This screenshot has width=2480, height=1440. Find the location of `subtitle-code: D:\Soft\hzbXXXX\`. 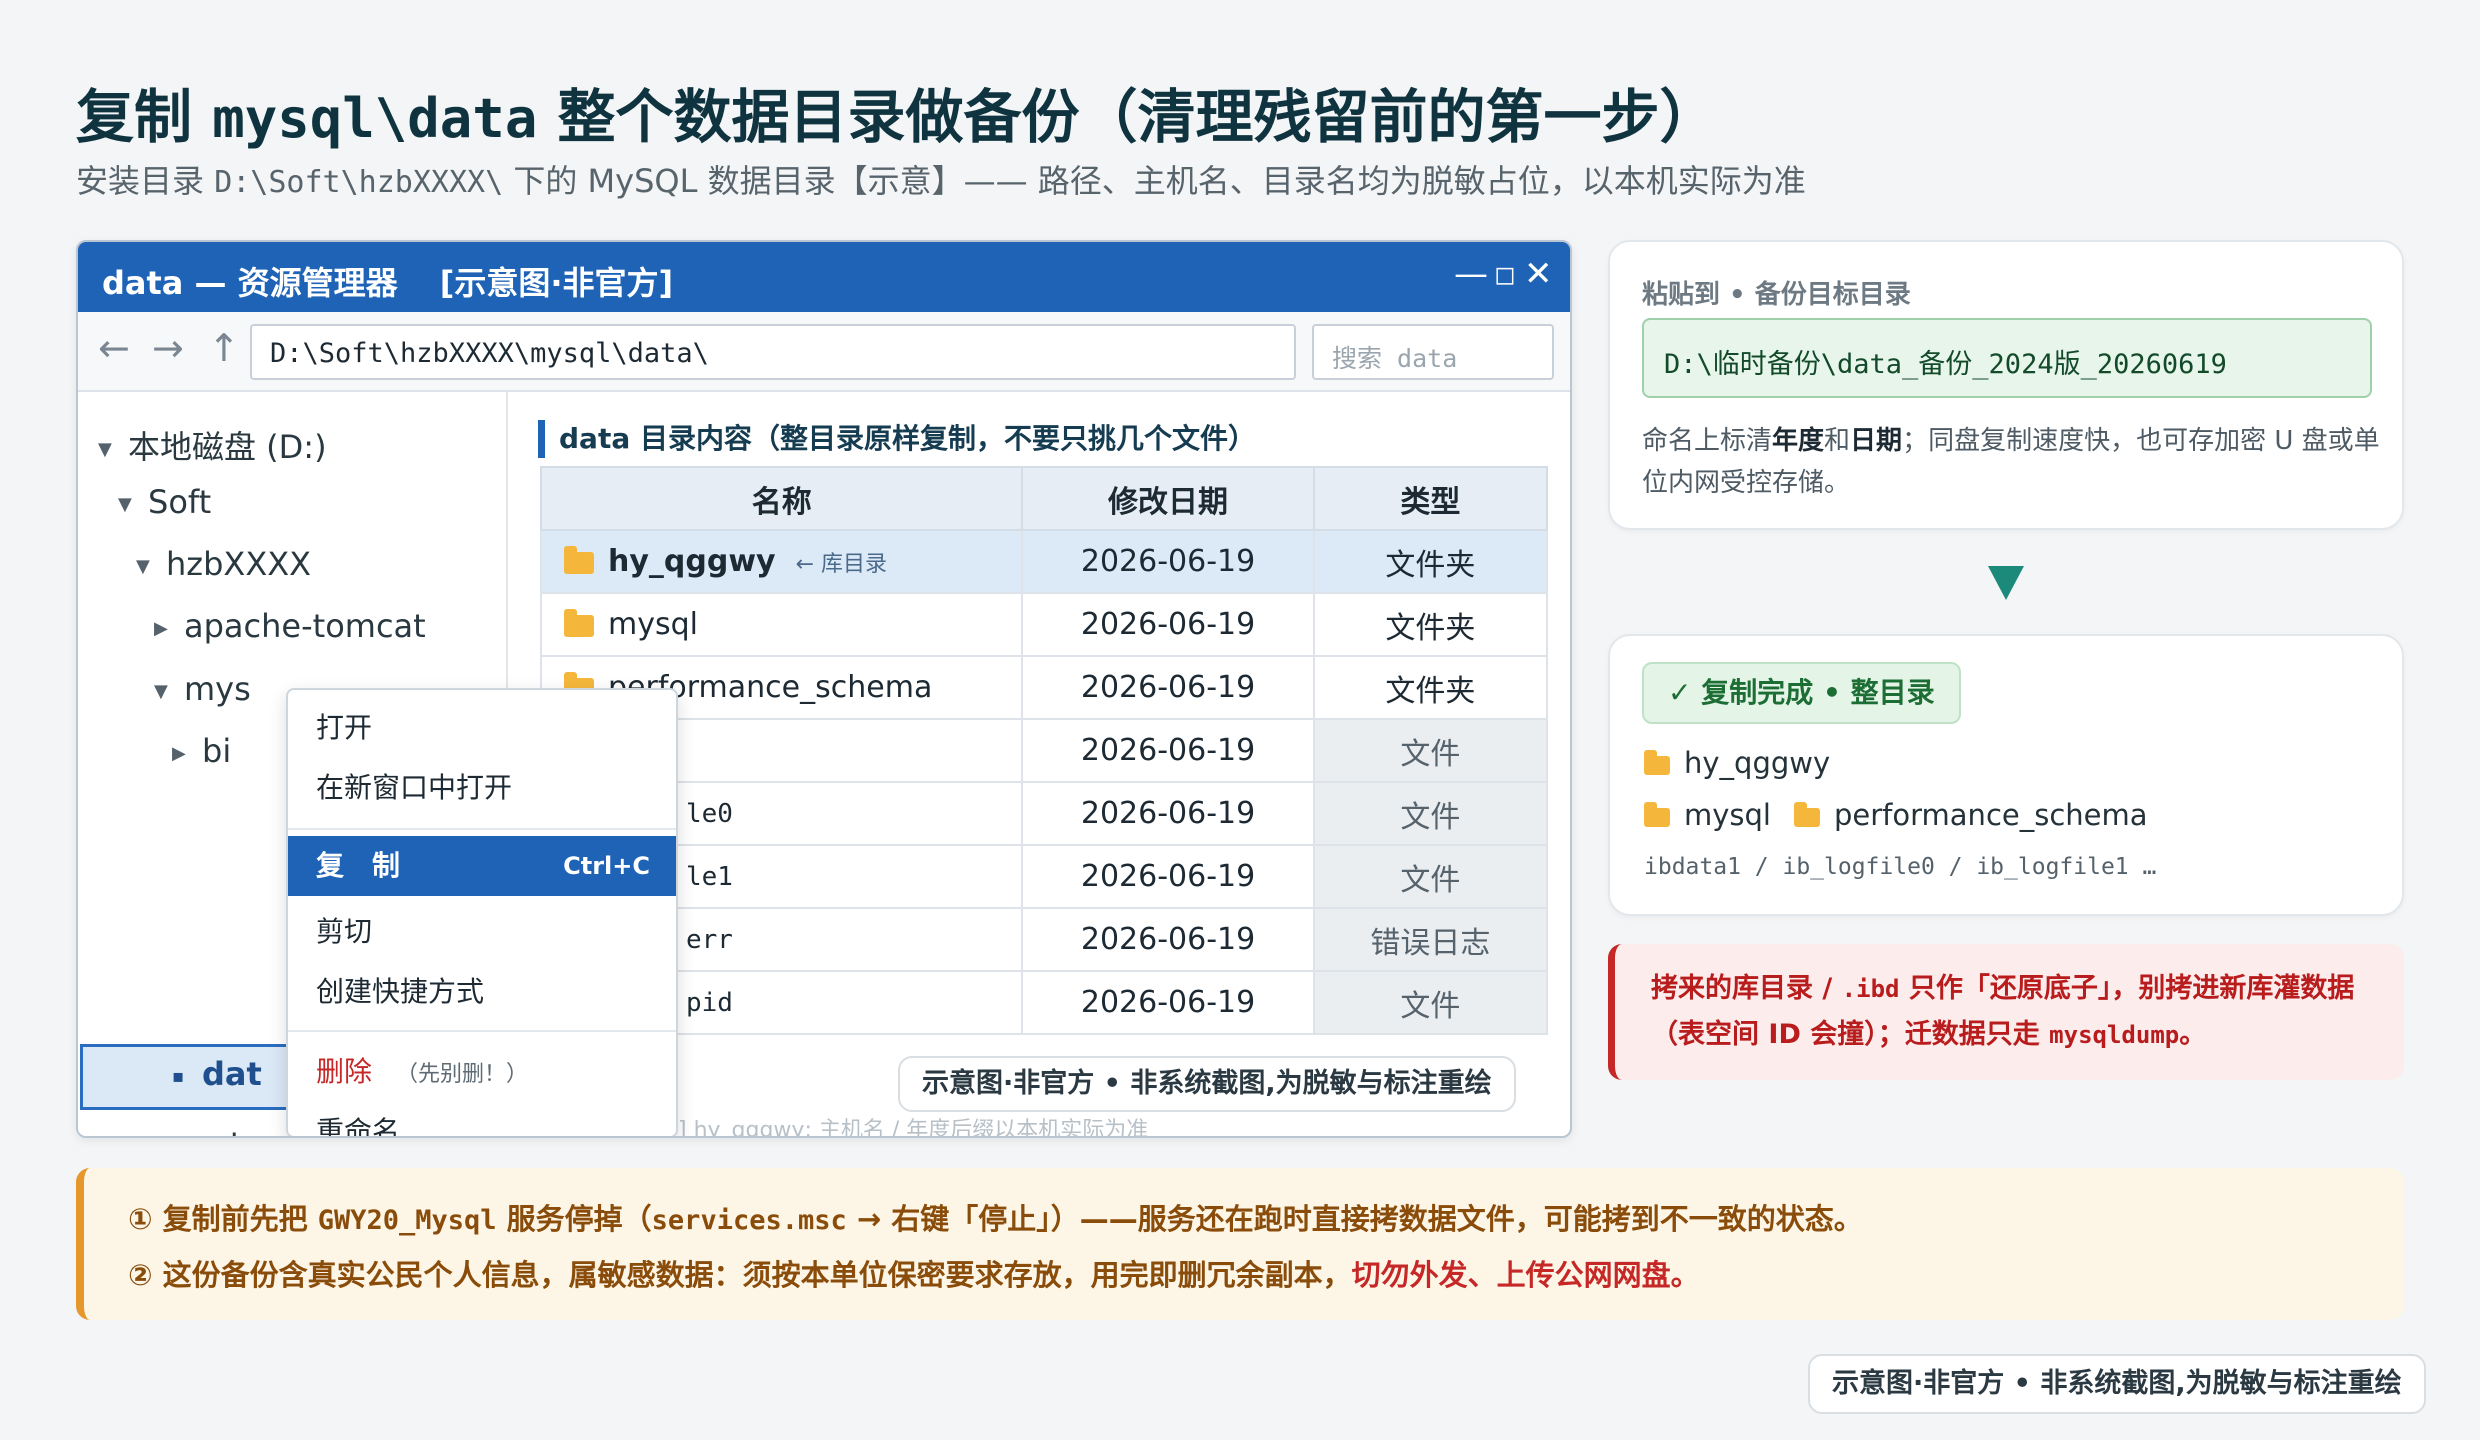

subtitle-code: D:\Soft\hzbXXXX\ is located at coordinates (359, 182).